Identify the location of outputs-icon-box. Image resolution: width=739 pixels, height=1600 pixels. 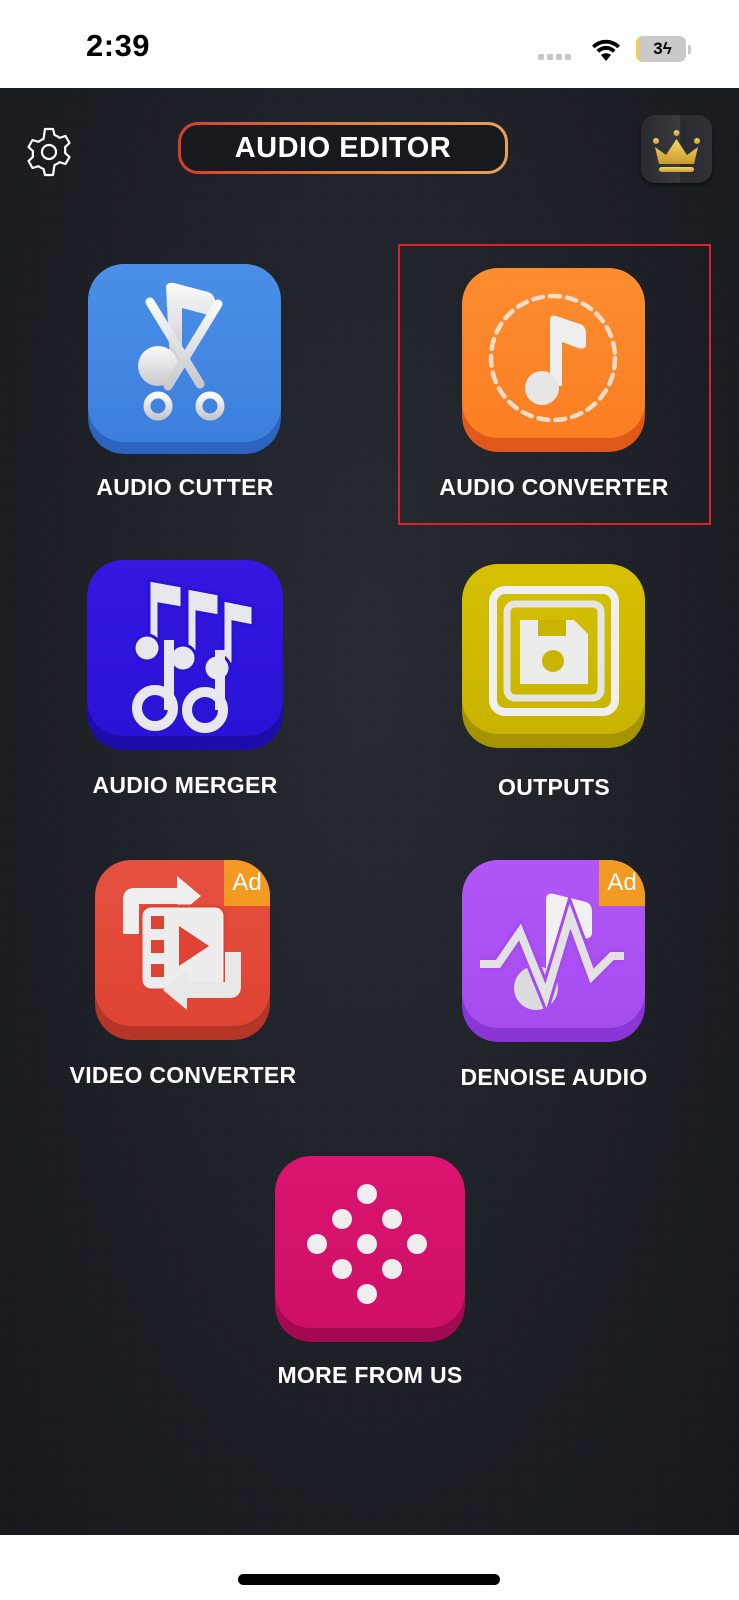
(553, 656).